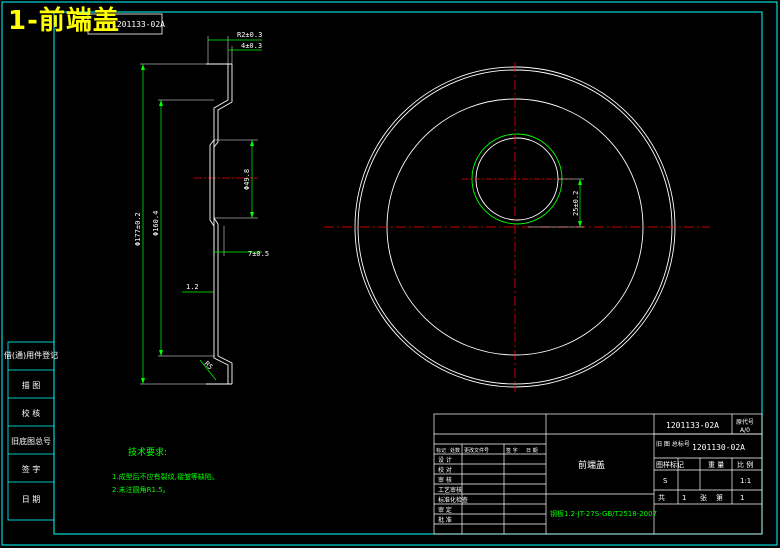 The height and width of the screenshot is (548, 780). What do you see at coordinates (165, 476) in the screenshot?
I see `tech-item: 1.成型后不应有裂纹,褶皱等缺陷。` at bounding box center [165, 476].